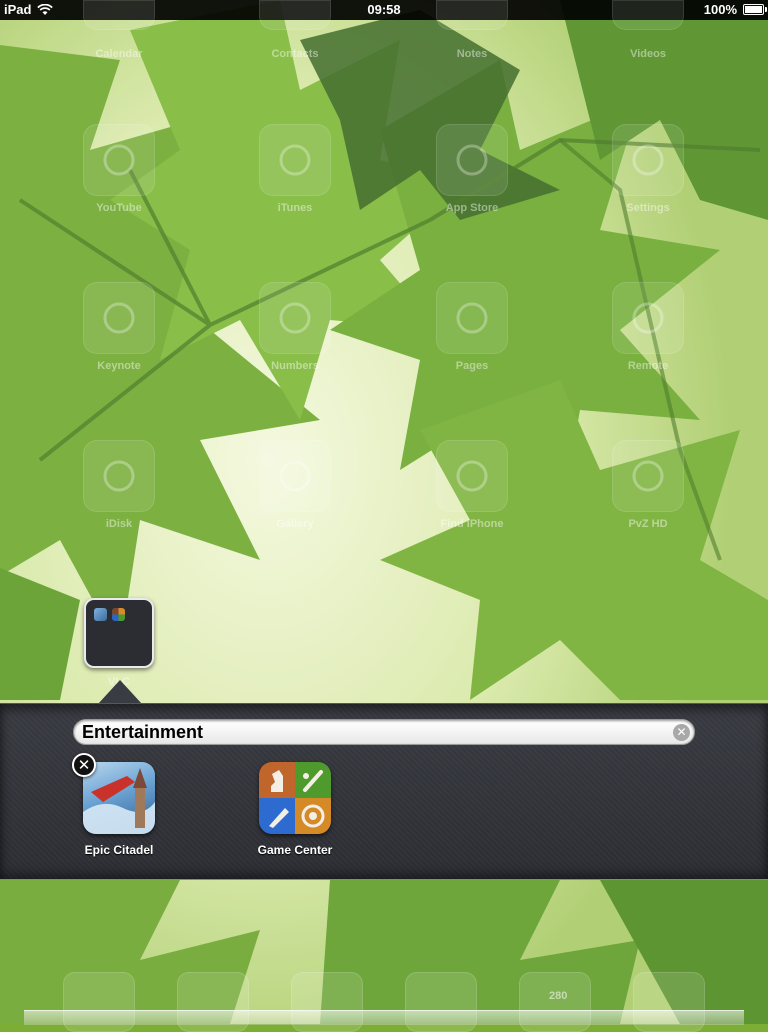 The height and width of the screenshot is (1032, 768). Describe the element at coordinates (295, 160) in the screenshot. I see `itunes-icon` at that location.